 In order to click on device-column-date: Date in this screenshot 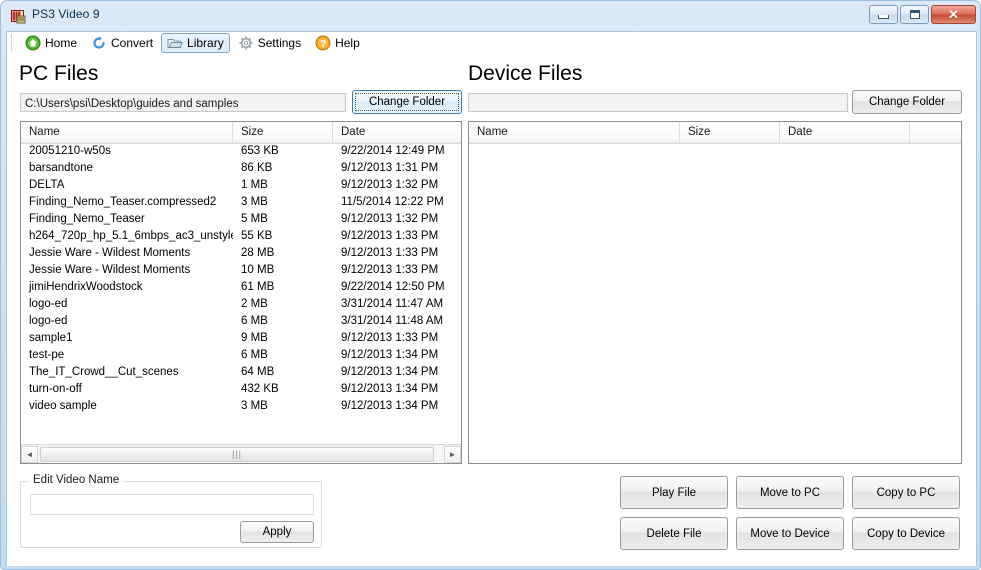, I will do `click(845, 133)`.